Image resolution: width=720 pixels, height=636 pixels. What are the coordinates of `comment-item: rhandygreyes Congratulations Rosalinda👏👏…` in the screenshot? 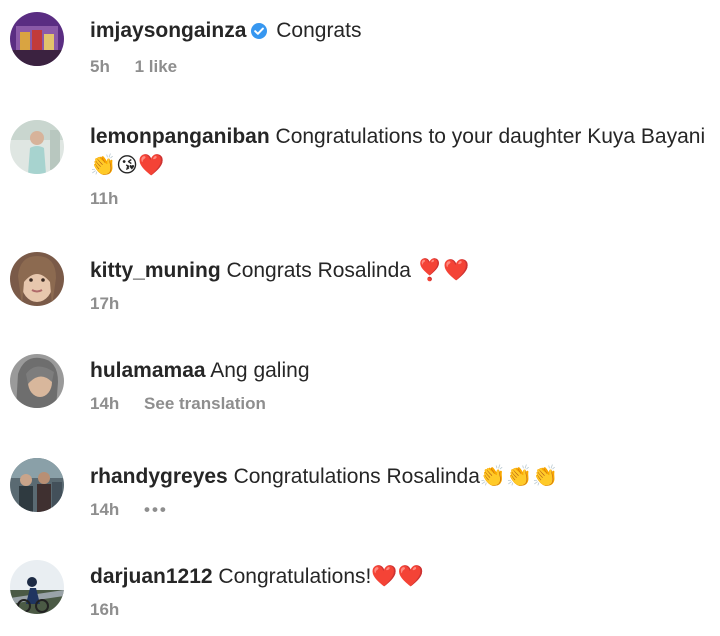 It's located at (360, 496).